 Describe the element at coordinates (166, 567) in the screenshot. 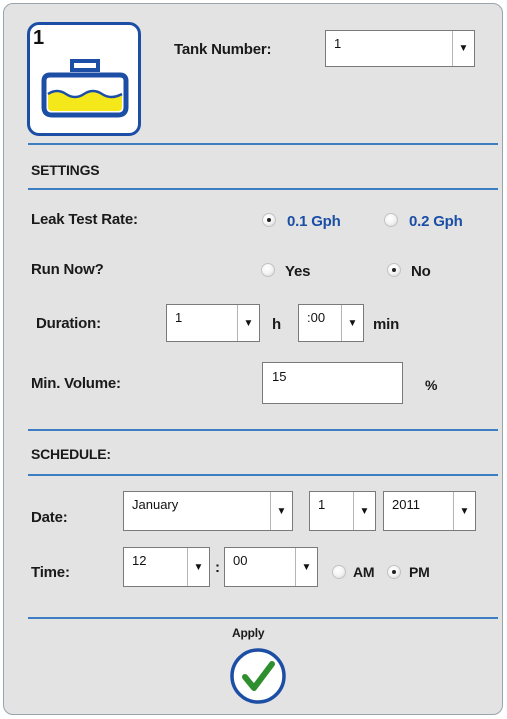

I see `hour-select: 12 ▼` at that location.